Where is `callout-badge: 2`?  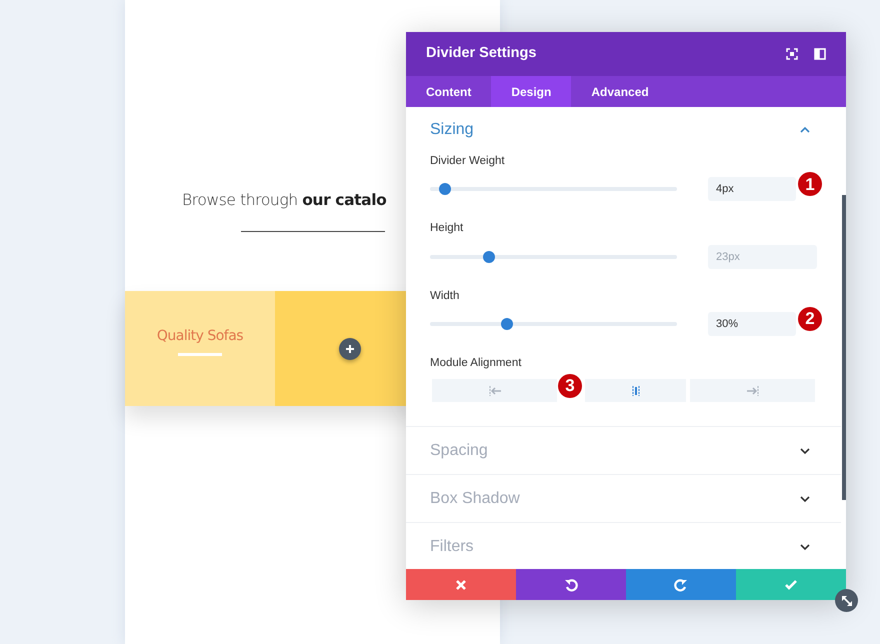
callout-badge: 2 is located at coordinates (810, 318).